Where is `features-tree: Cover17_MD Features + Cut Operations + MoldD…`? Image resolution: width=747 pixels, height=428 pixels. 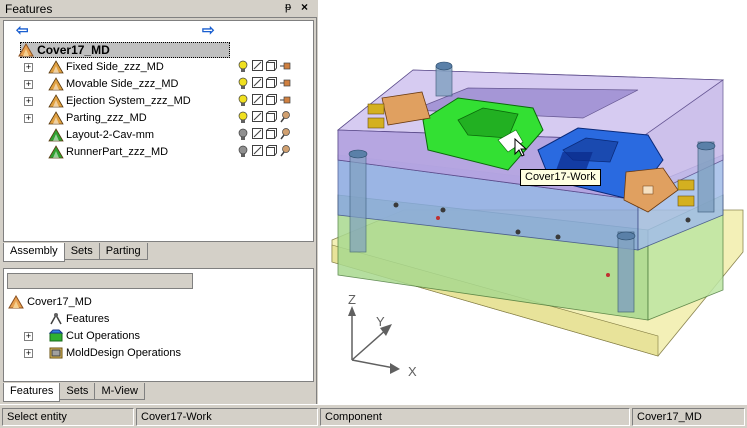
features-tree: Cover17_MD Features + Cut Operations + MoldD… is located at coordinates (158, 325).